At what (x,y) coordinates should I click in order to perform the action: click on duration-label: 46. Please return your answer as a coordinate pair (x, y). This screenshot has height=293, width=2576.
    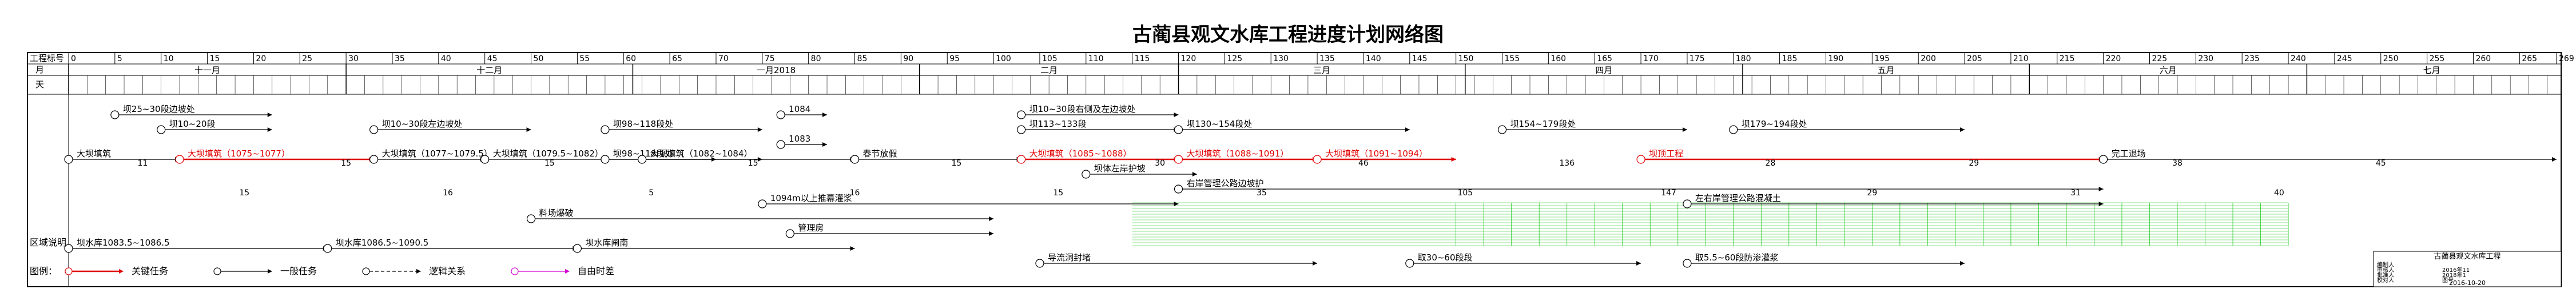
    Looking at the image, I should click on (1363, 163).